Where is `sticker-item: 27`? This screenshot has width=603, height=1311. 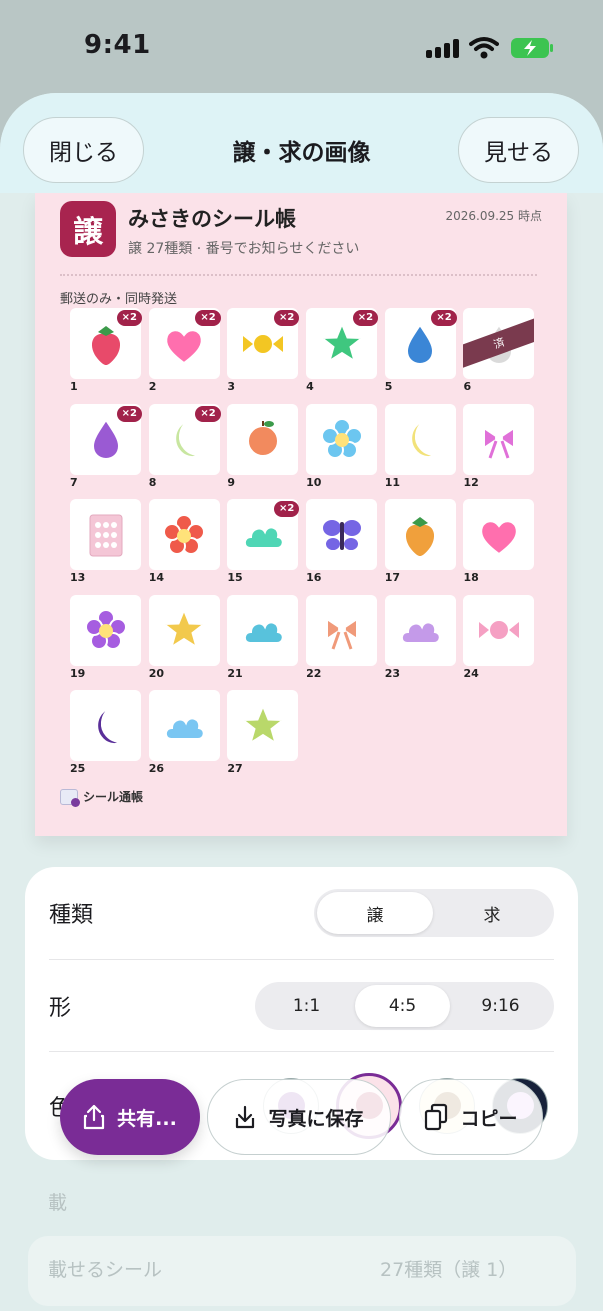
sticker-item: 27 is located at coordinates (263, 732).